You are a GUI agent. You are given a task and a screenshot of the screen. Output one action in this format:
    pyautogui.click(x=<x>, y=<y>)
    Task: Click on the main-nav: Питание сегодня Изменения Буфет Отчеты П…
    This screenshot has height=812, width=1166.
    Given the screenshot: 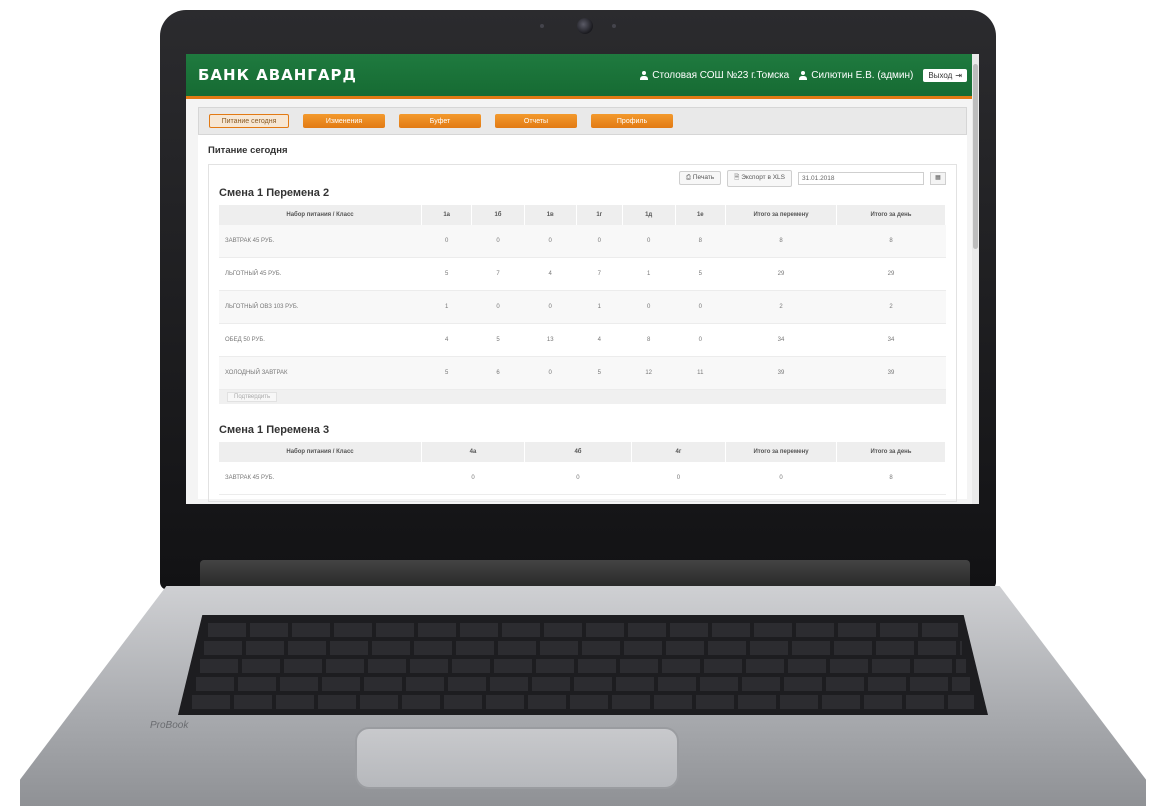 What is the action you would take?
    pyautogui.click(x=582, y=121)
    